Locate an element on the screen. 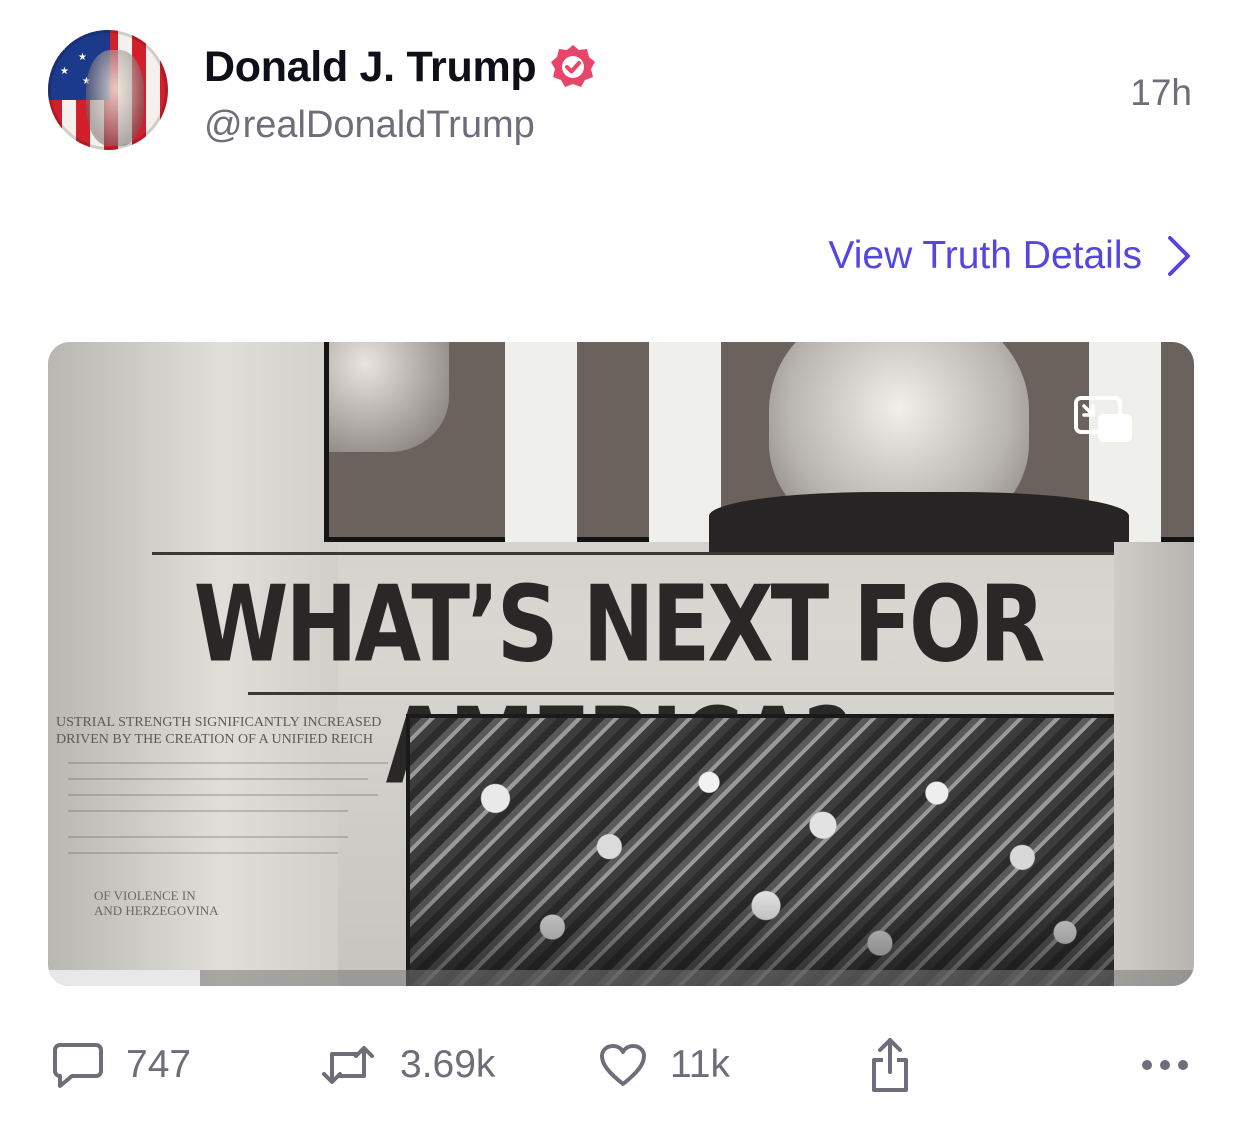 The image size is (1242, 1126). verified-badge-icon is located at coordinates (573, 66).